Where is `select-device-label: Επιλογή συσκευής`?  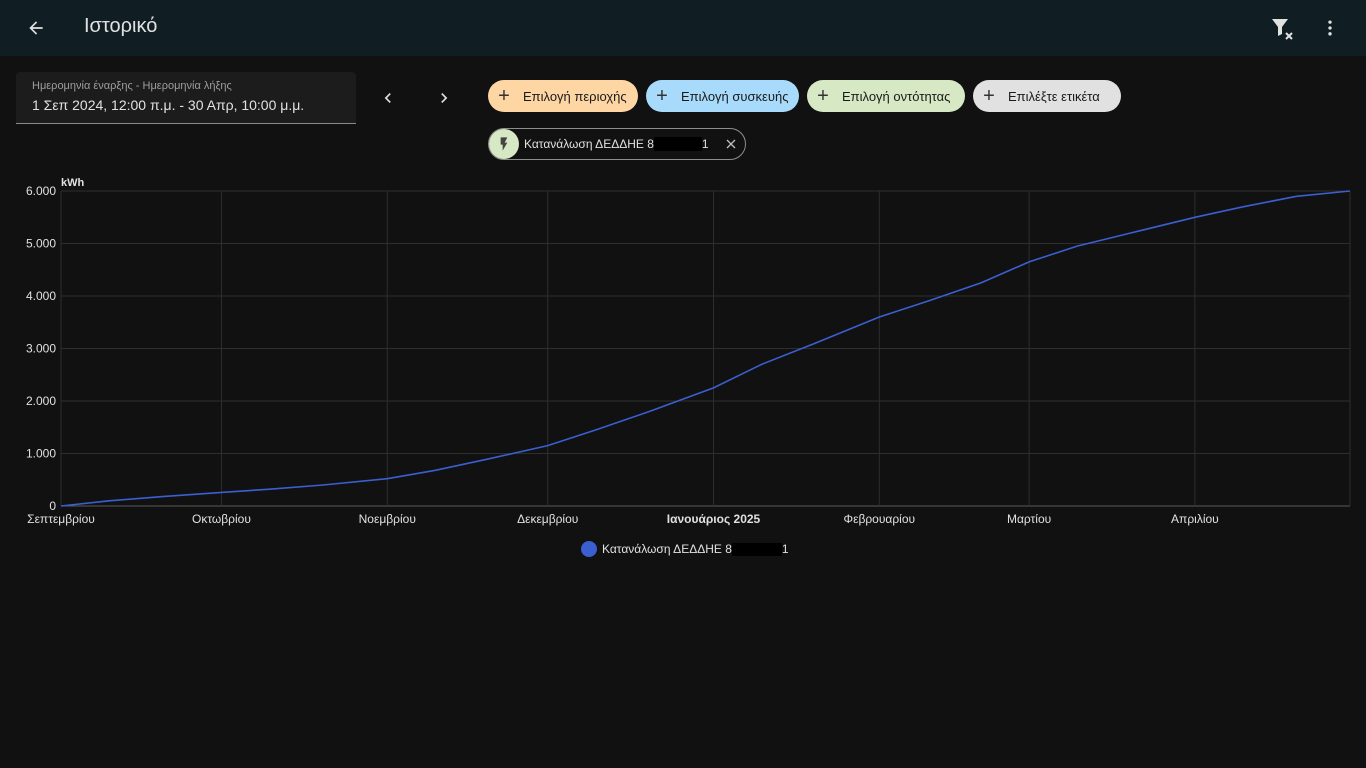
select-device-label: Επιλογή συσκευής is located at coordinates (735, 96).